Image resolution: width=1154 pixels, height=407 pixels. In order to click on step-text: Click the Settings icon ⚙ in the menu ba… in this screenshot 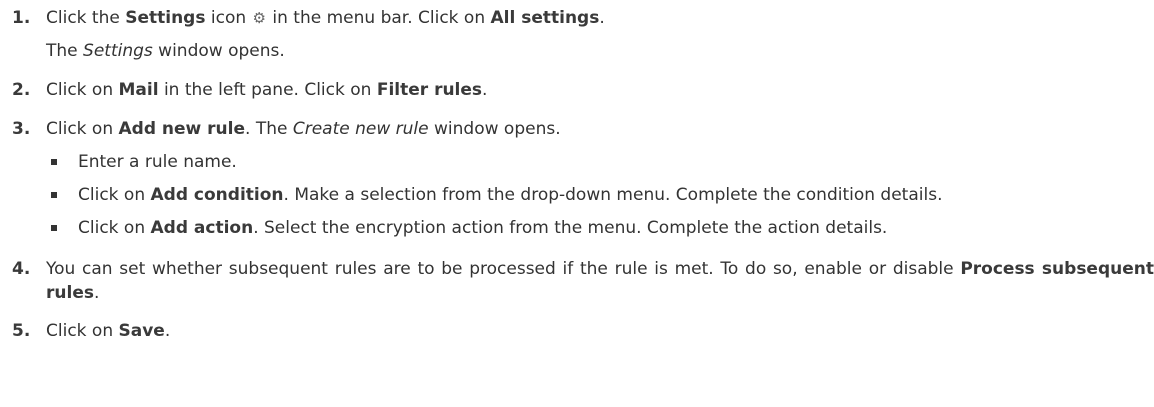, I will do `click(600, 18)`.